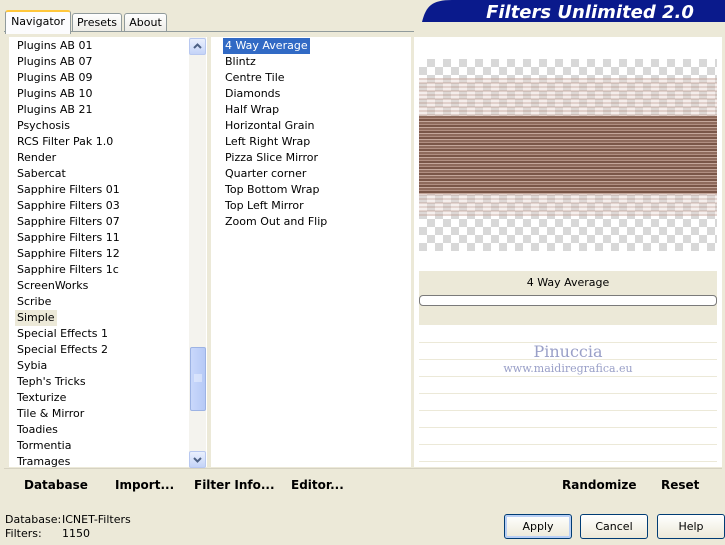 This screenshot has height=545, width=725. I want to click on tab-presets: Presets, so click(97, 22).